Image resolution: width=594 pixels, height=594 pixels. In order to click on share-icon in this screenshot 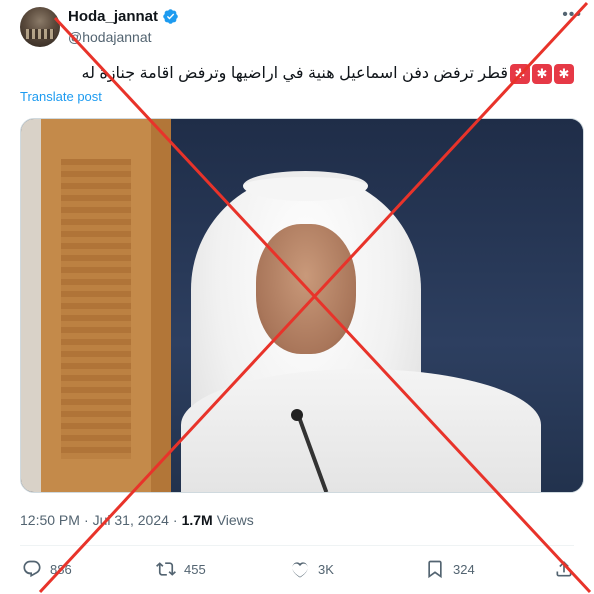, I will do `click(564, 569)`.